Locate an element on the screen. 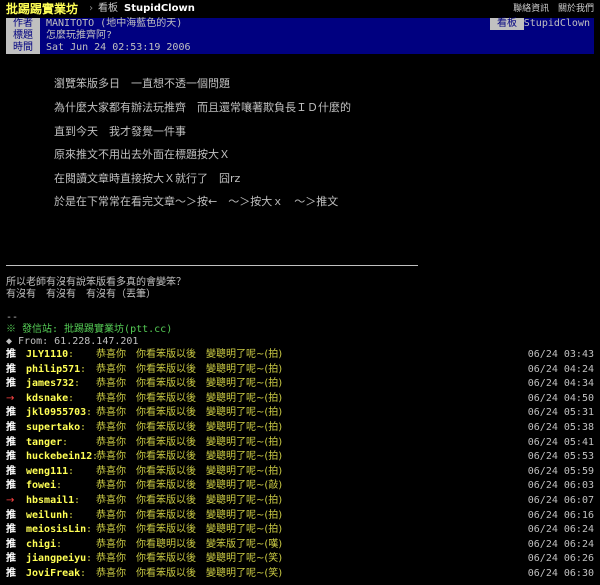 This screenshot has width=600, height=585. push-message: 恭喜你 你看聰明以後 變笨版了呢~(嘆) is located at coordinates (189, 544).